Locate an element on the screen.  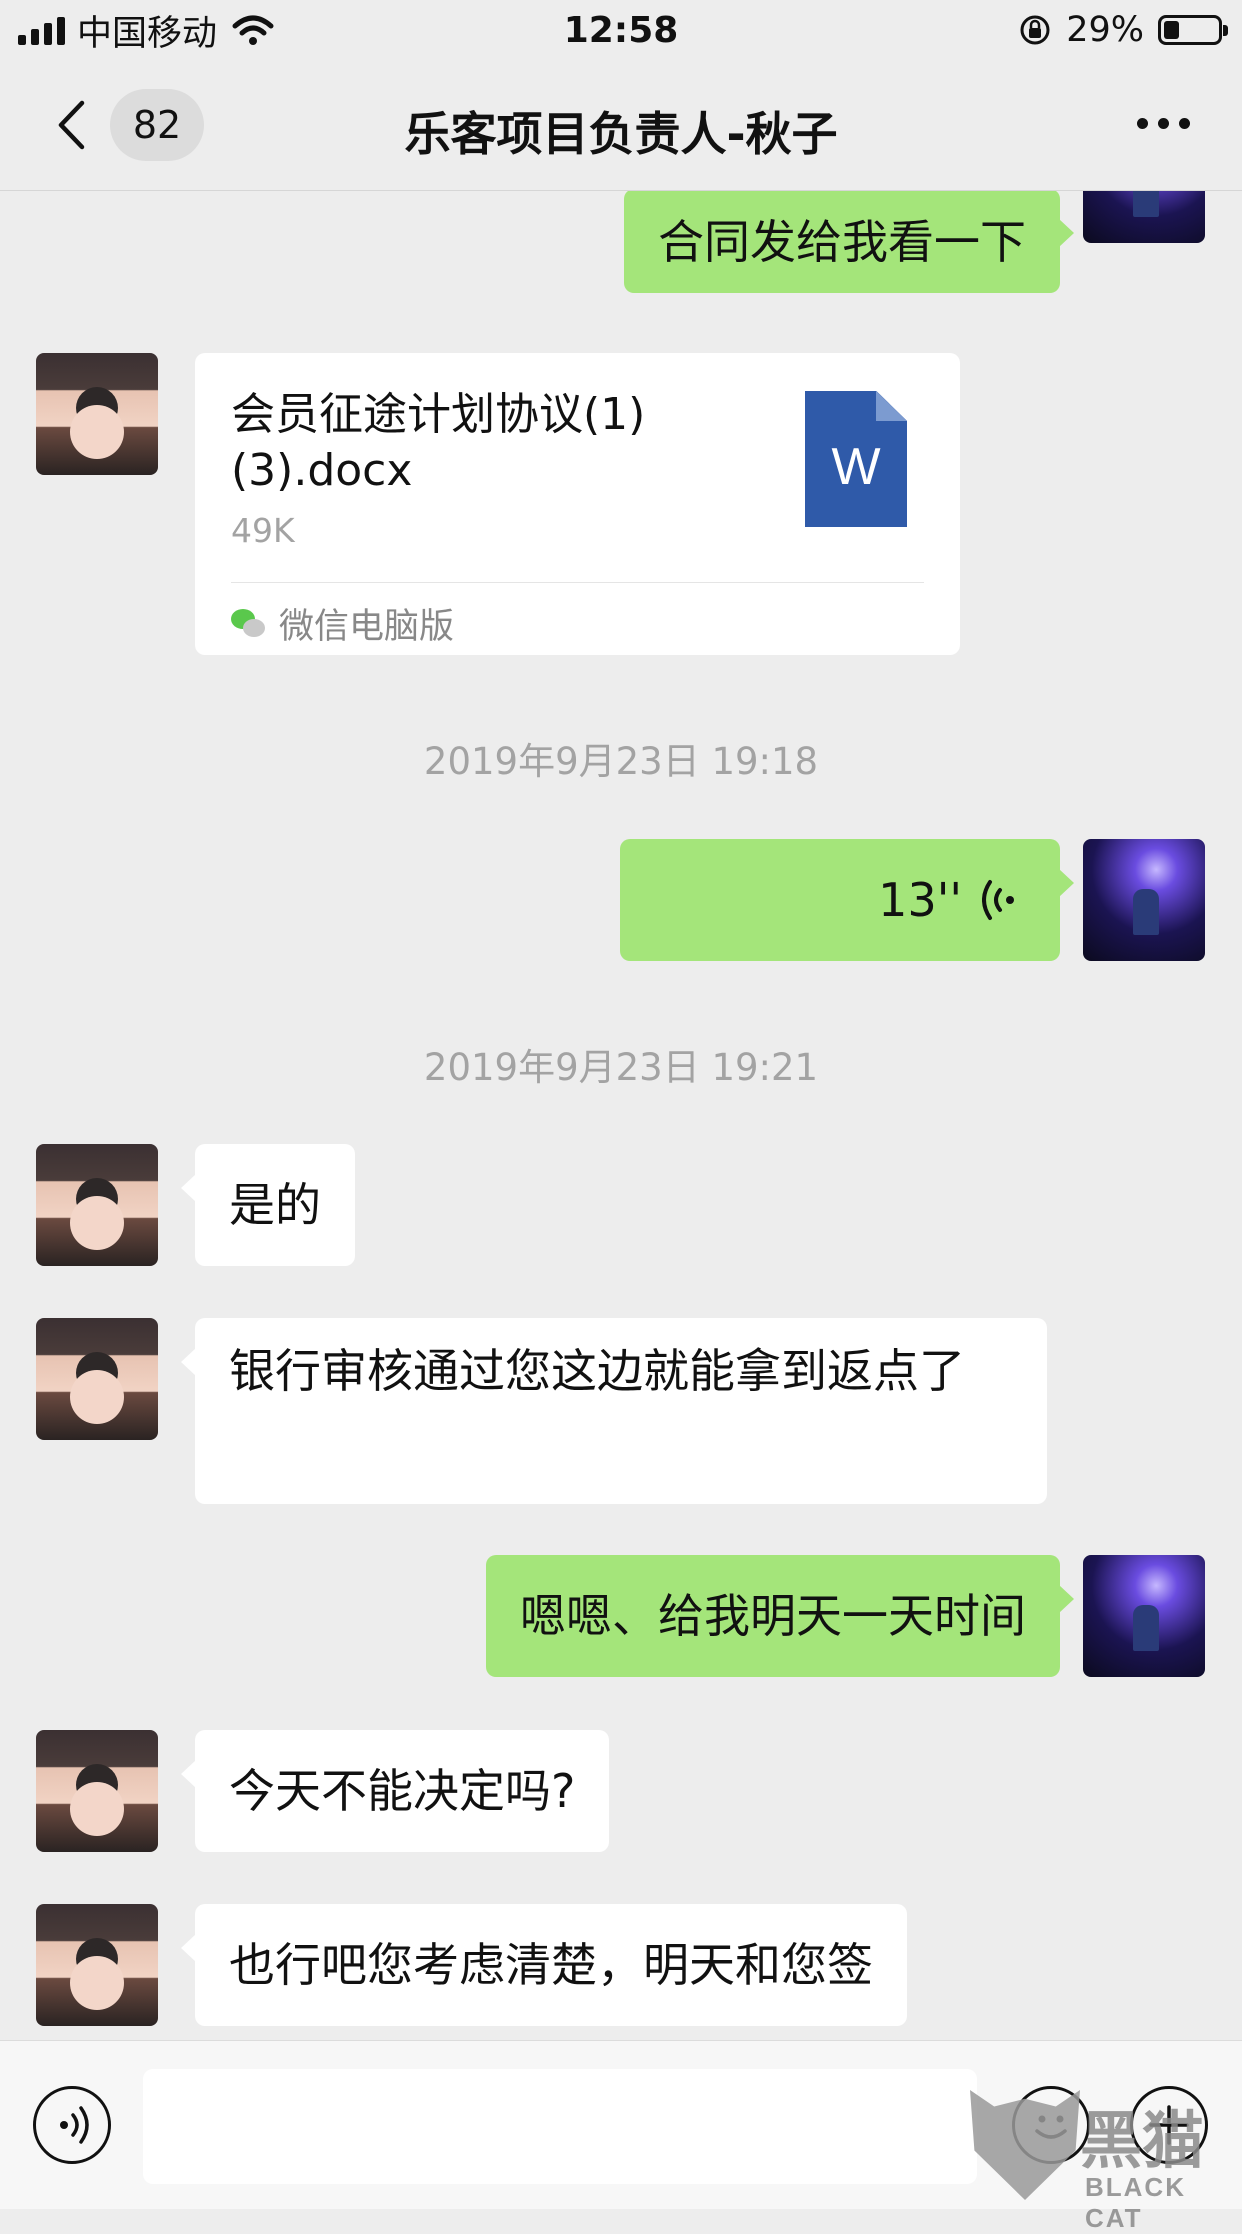
incoming-message: 是的 is located at coordinates (268, 1205).